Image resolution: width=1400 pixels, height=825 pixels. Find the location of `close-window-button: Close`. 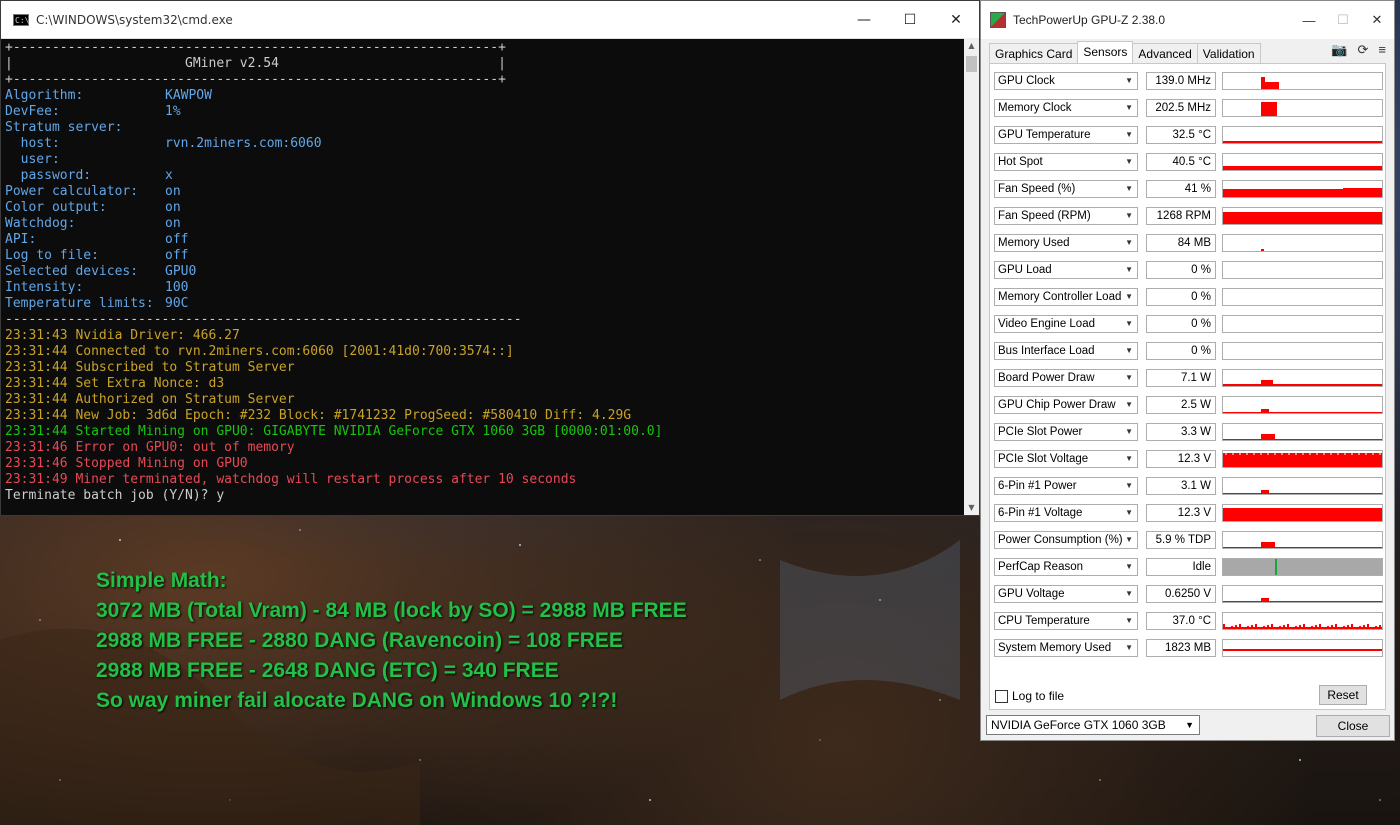

close-window-button: Close is located at coordinates (1353, 726).